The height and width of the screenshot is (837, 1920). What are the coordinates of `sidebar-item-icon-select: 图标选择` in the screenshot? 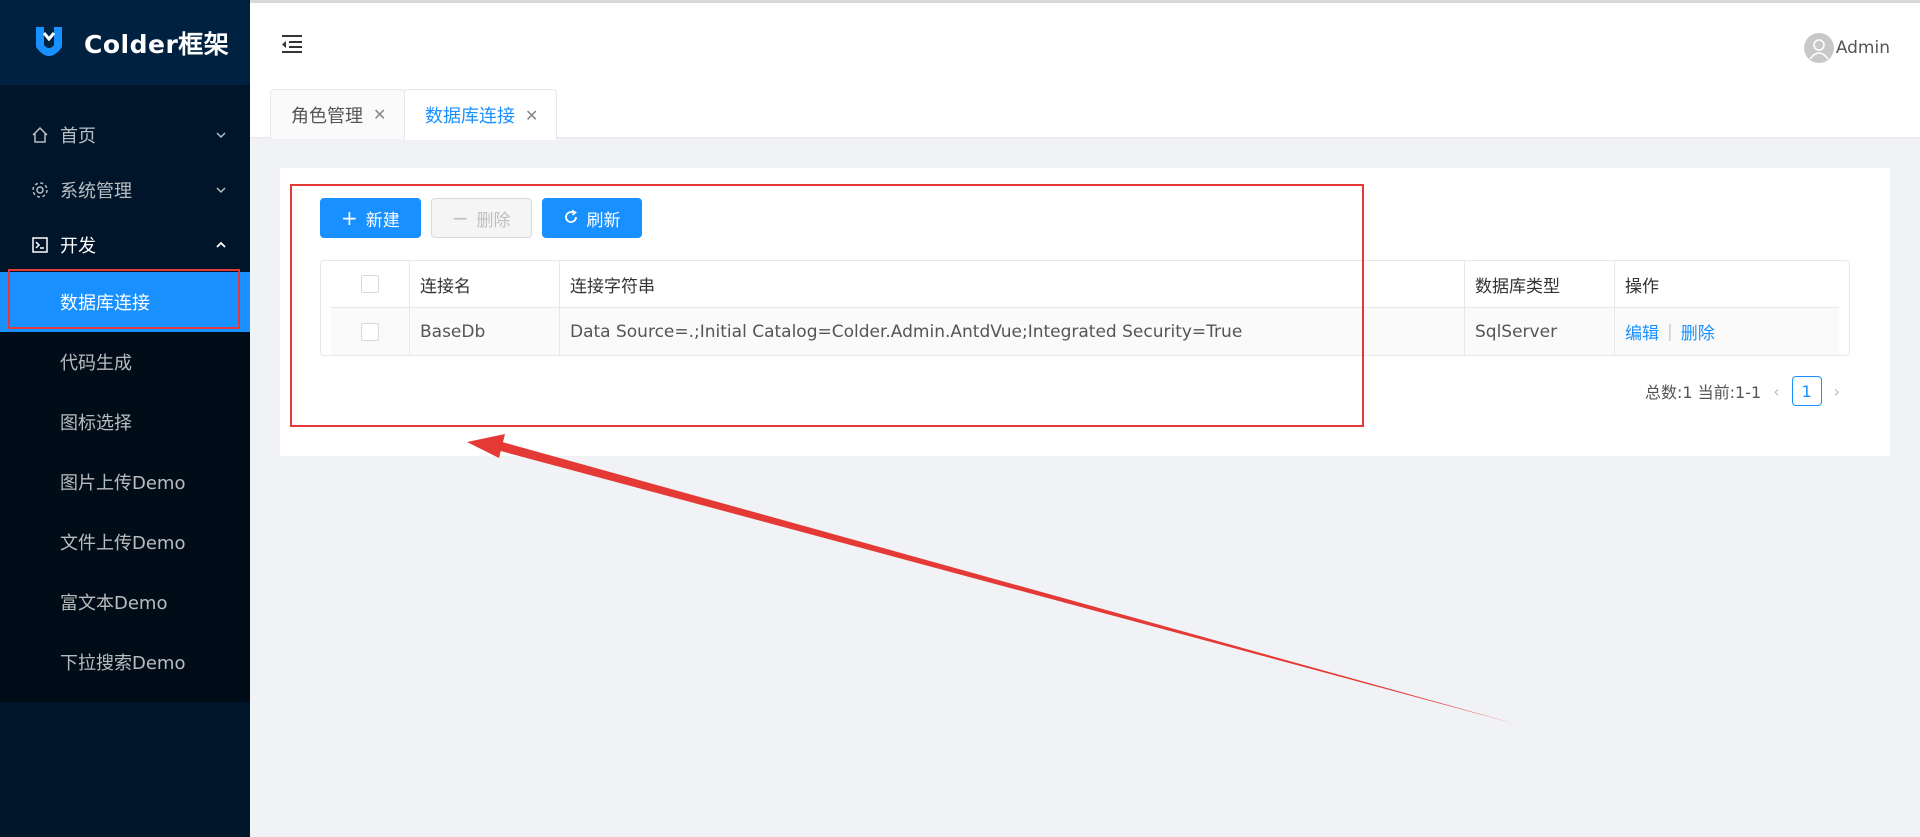 It's located at (125, 422).